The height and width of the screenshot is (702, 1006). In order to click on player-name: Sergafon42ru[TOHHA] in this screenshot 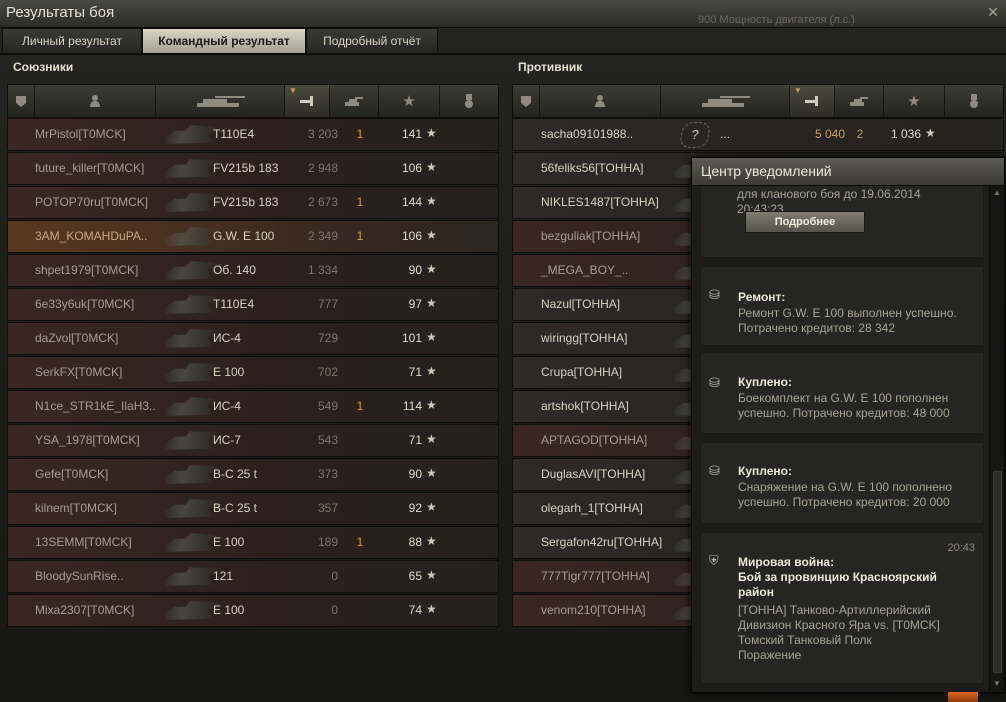, I will do `click(602, 542)`.